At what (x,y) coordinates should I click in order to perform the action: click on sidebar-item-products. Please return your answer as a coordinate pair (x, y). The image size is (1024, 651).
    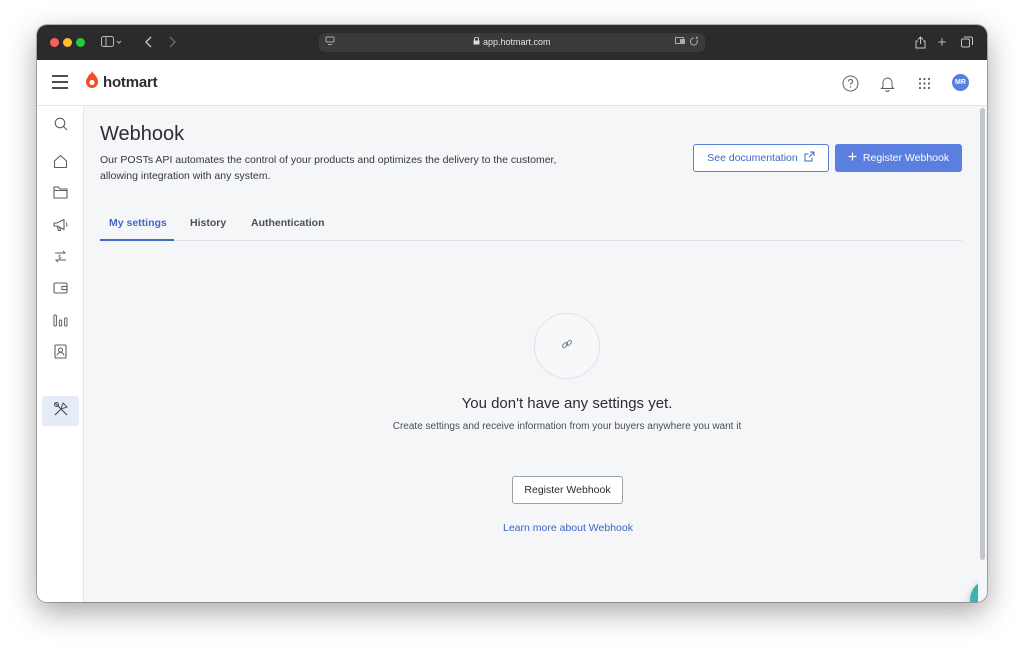
    Looking at the image, I should click on (60, 195).